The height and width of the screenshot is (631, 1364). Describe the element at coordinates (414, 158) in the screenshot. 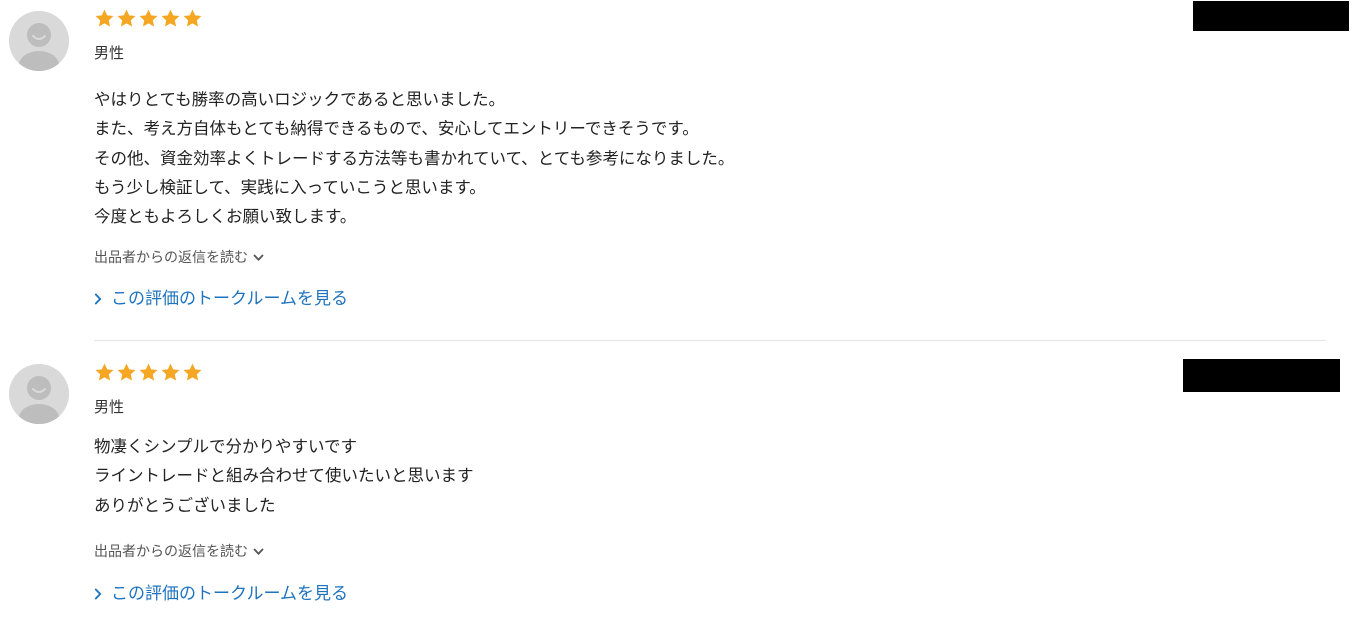

I see `review-body-line: その他、資金効率よくトレードする方法等も書かれていて、とても参考になりました。` at that location.